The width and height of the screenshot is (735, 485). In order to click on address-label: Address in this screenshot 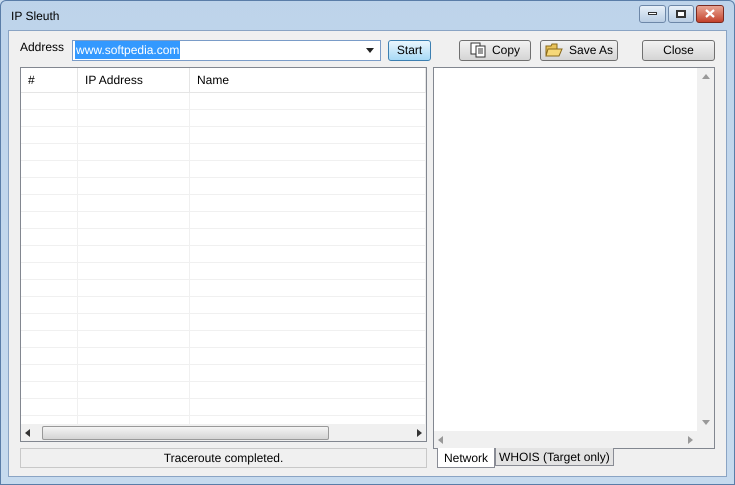, I will do `click(42, 47)`.